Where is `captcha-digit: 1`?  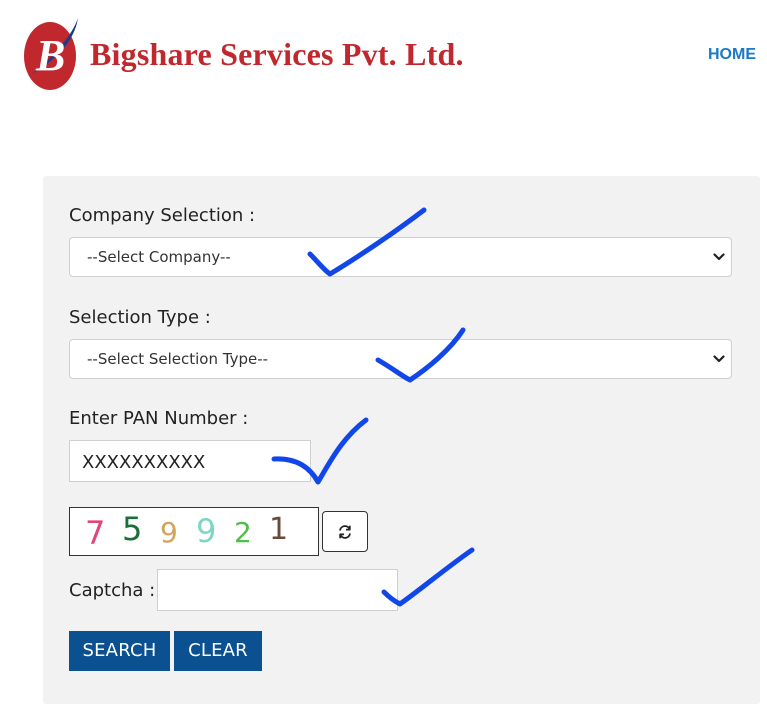
captcha-digit: 1 is located at coordinates (279, 529).